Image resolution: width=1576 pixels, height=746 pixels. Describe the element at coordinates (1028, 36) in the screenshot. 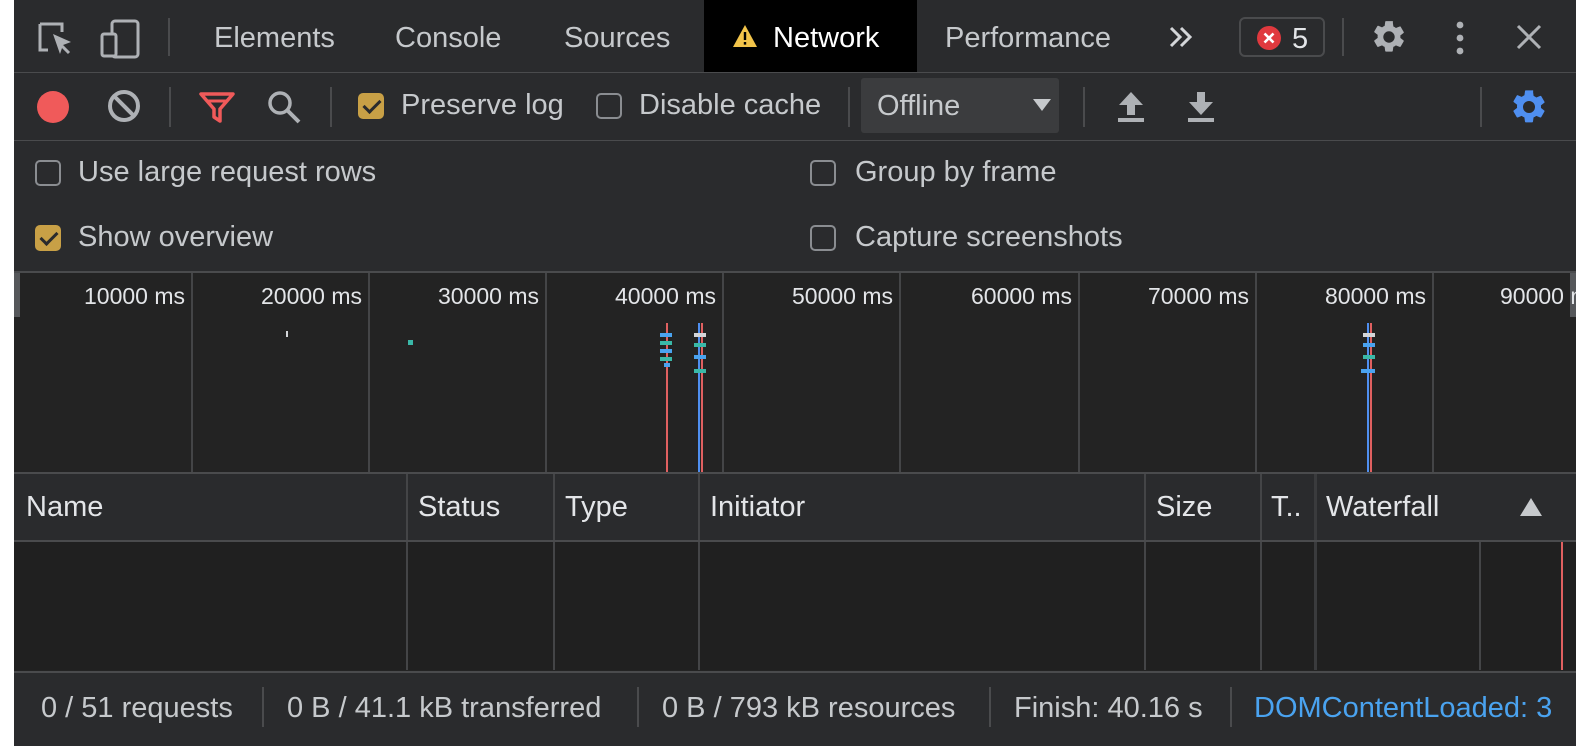

I see `tab-performance: Performance` at that location.